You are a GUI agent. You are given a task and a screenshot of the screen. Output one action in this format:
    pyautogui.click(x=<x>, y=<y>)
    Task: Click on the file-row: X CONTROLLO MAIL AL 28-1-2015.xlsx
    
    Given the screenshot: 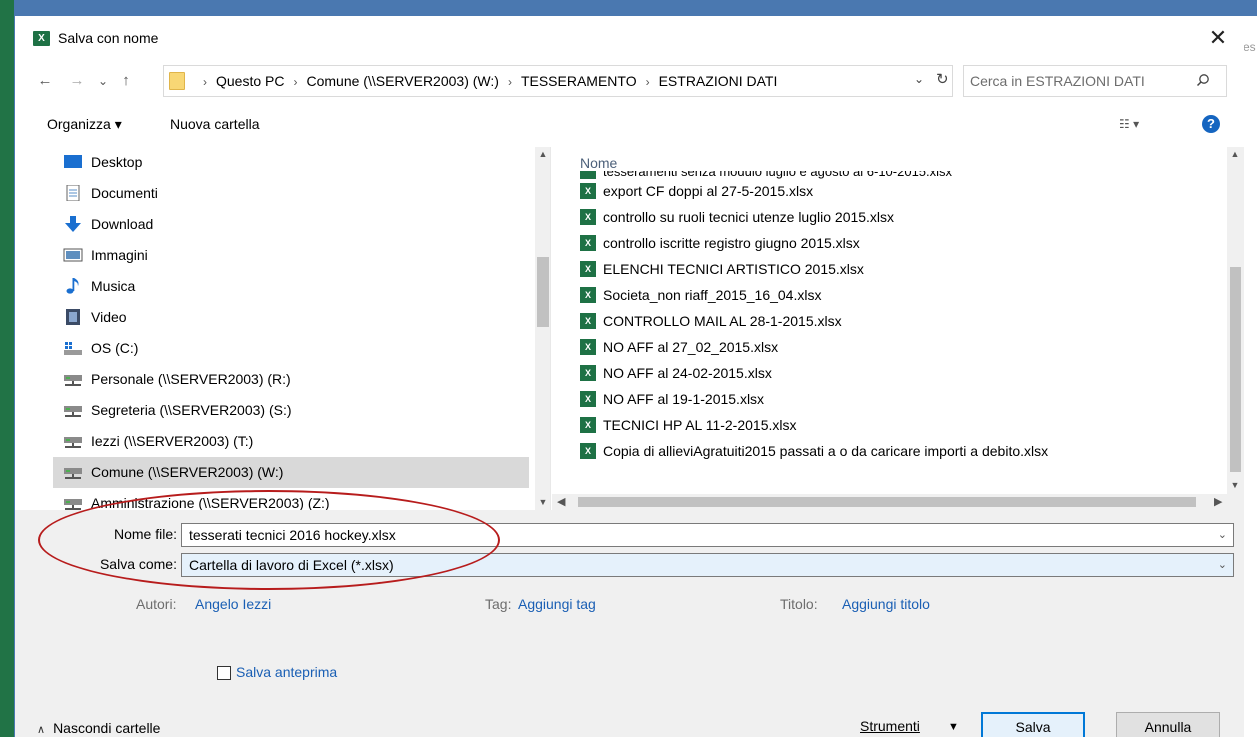 What is the action you would take?
    pyautogui.click(x=895, y=322)
    